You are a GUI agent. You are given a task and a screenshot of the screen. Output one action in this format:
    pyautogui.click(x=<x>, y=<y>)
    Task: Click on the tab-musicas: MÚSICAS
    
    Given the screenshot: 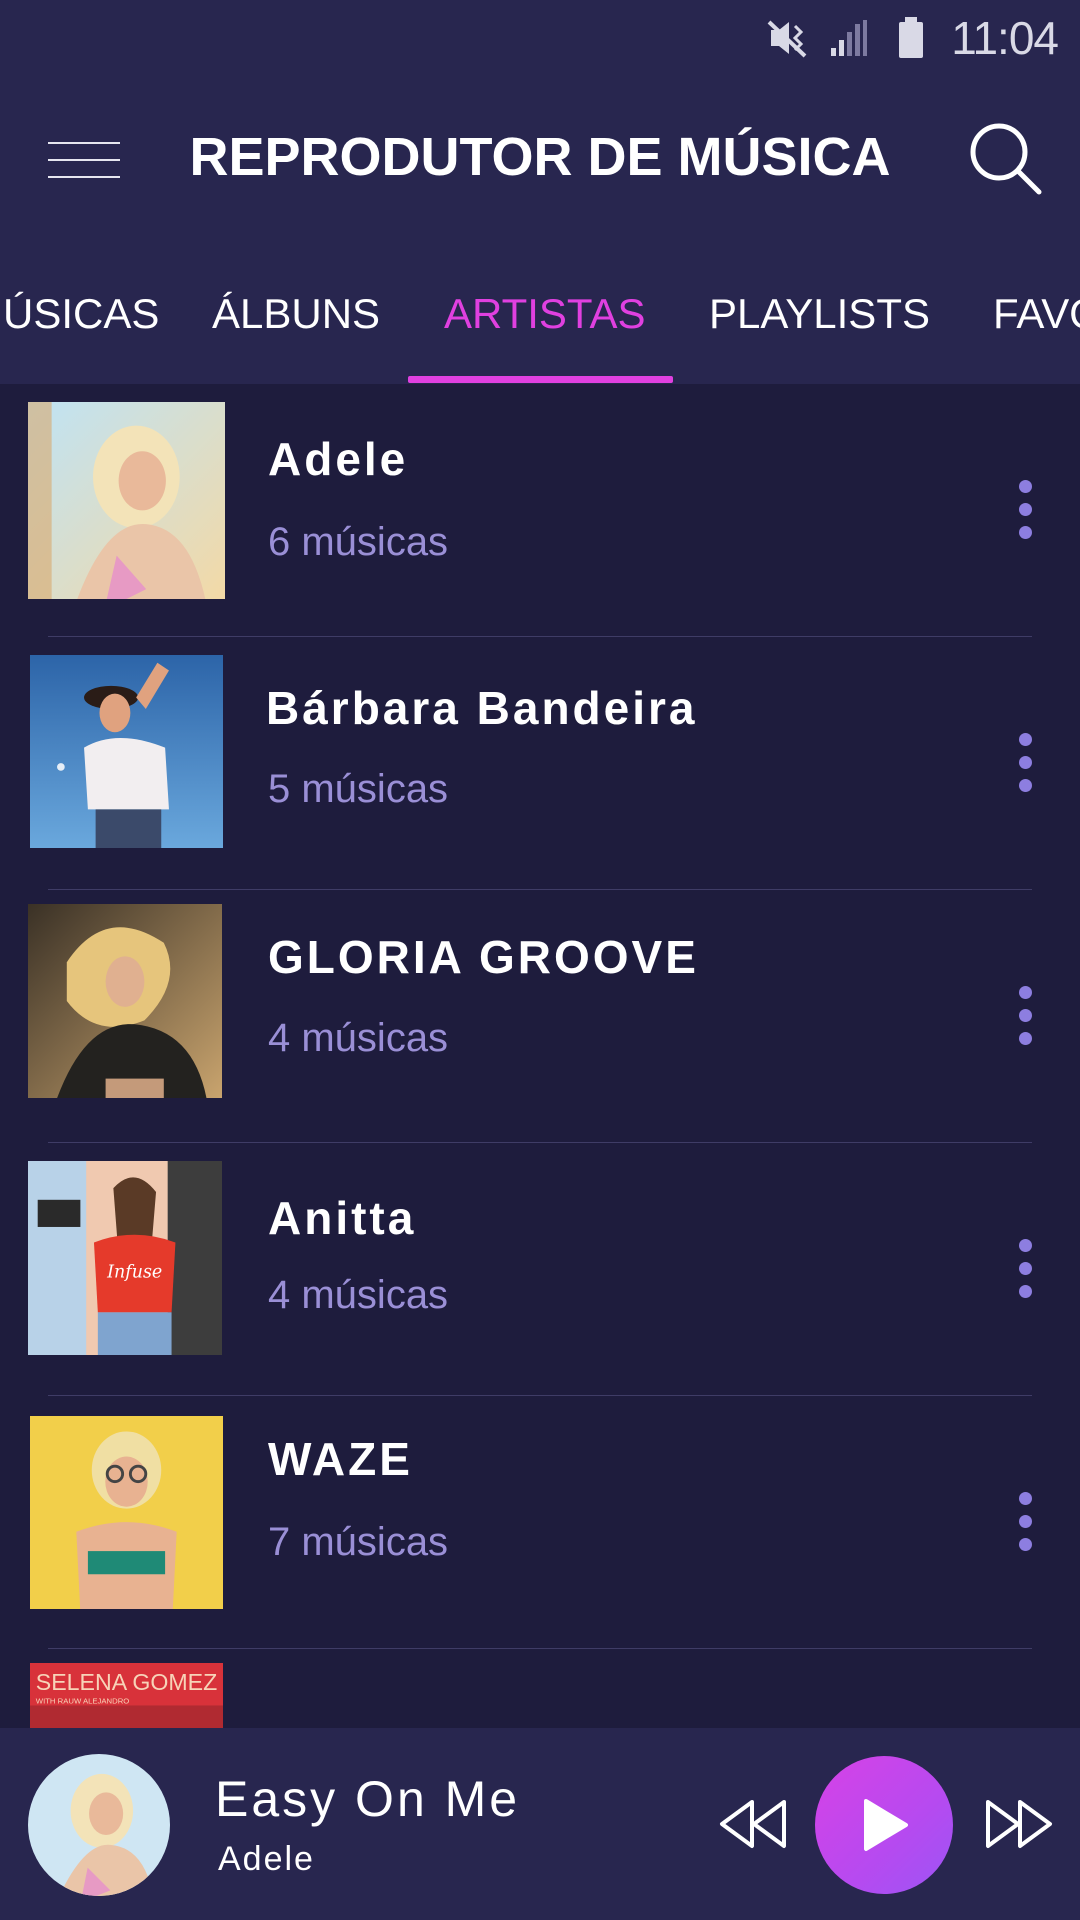 What is the action you would take?
    pyautogui.click(x=79, y=325)
    